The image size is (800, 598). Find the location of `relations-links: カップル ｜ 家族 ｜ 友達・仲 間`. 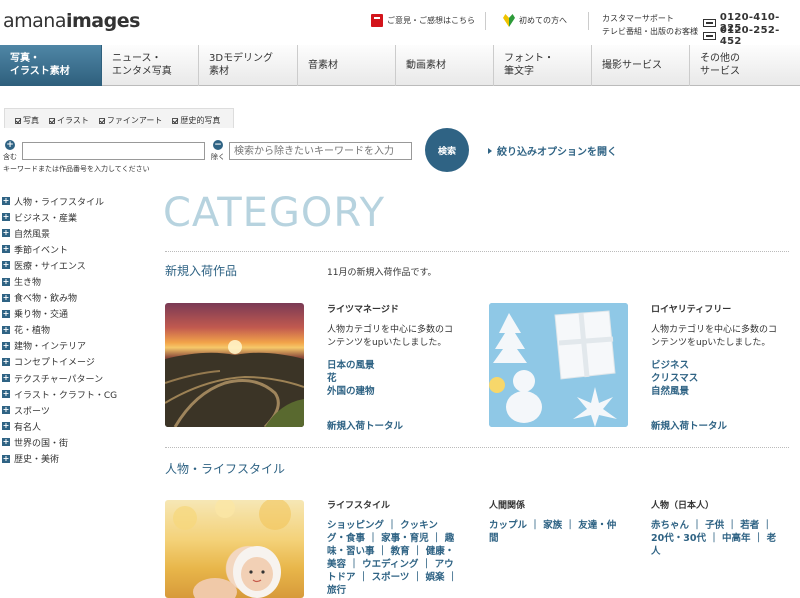

relations-links: カップル ｜ 家族 ｜ 友達・仲 間 is located at coordinates (552, 532).